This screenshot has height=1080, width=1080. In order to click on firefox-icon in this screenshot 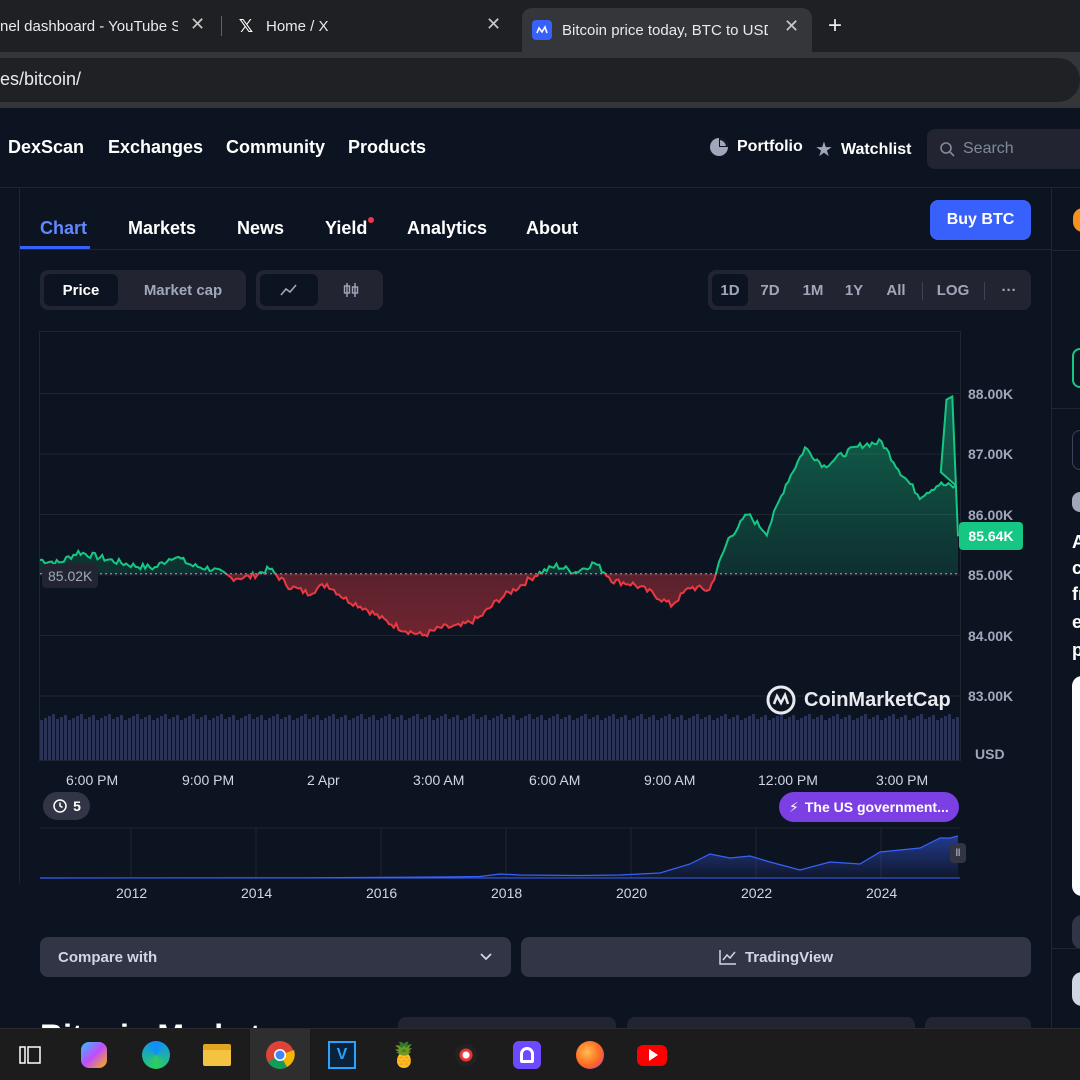, I will do `click(590, 1055)`.